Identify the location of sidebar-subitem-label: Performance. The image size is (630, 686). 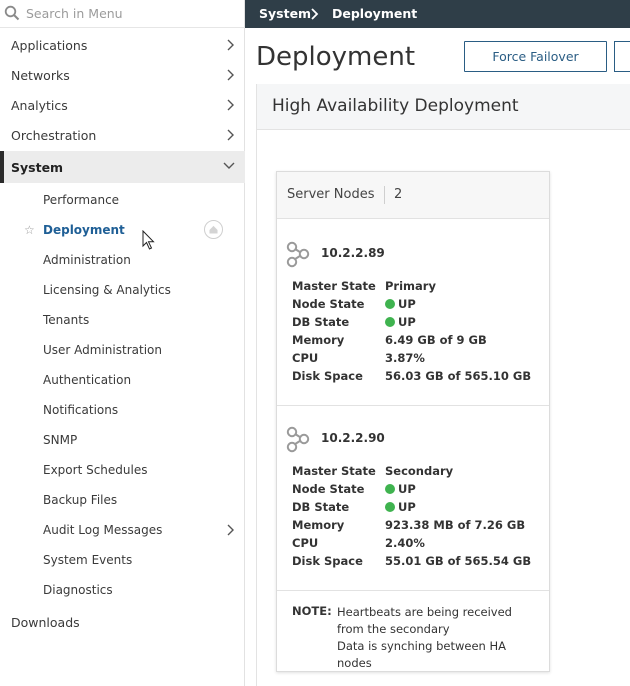
(81, 200).